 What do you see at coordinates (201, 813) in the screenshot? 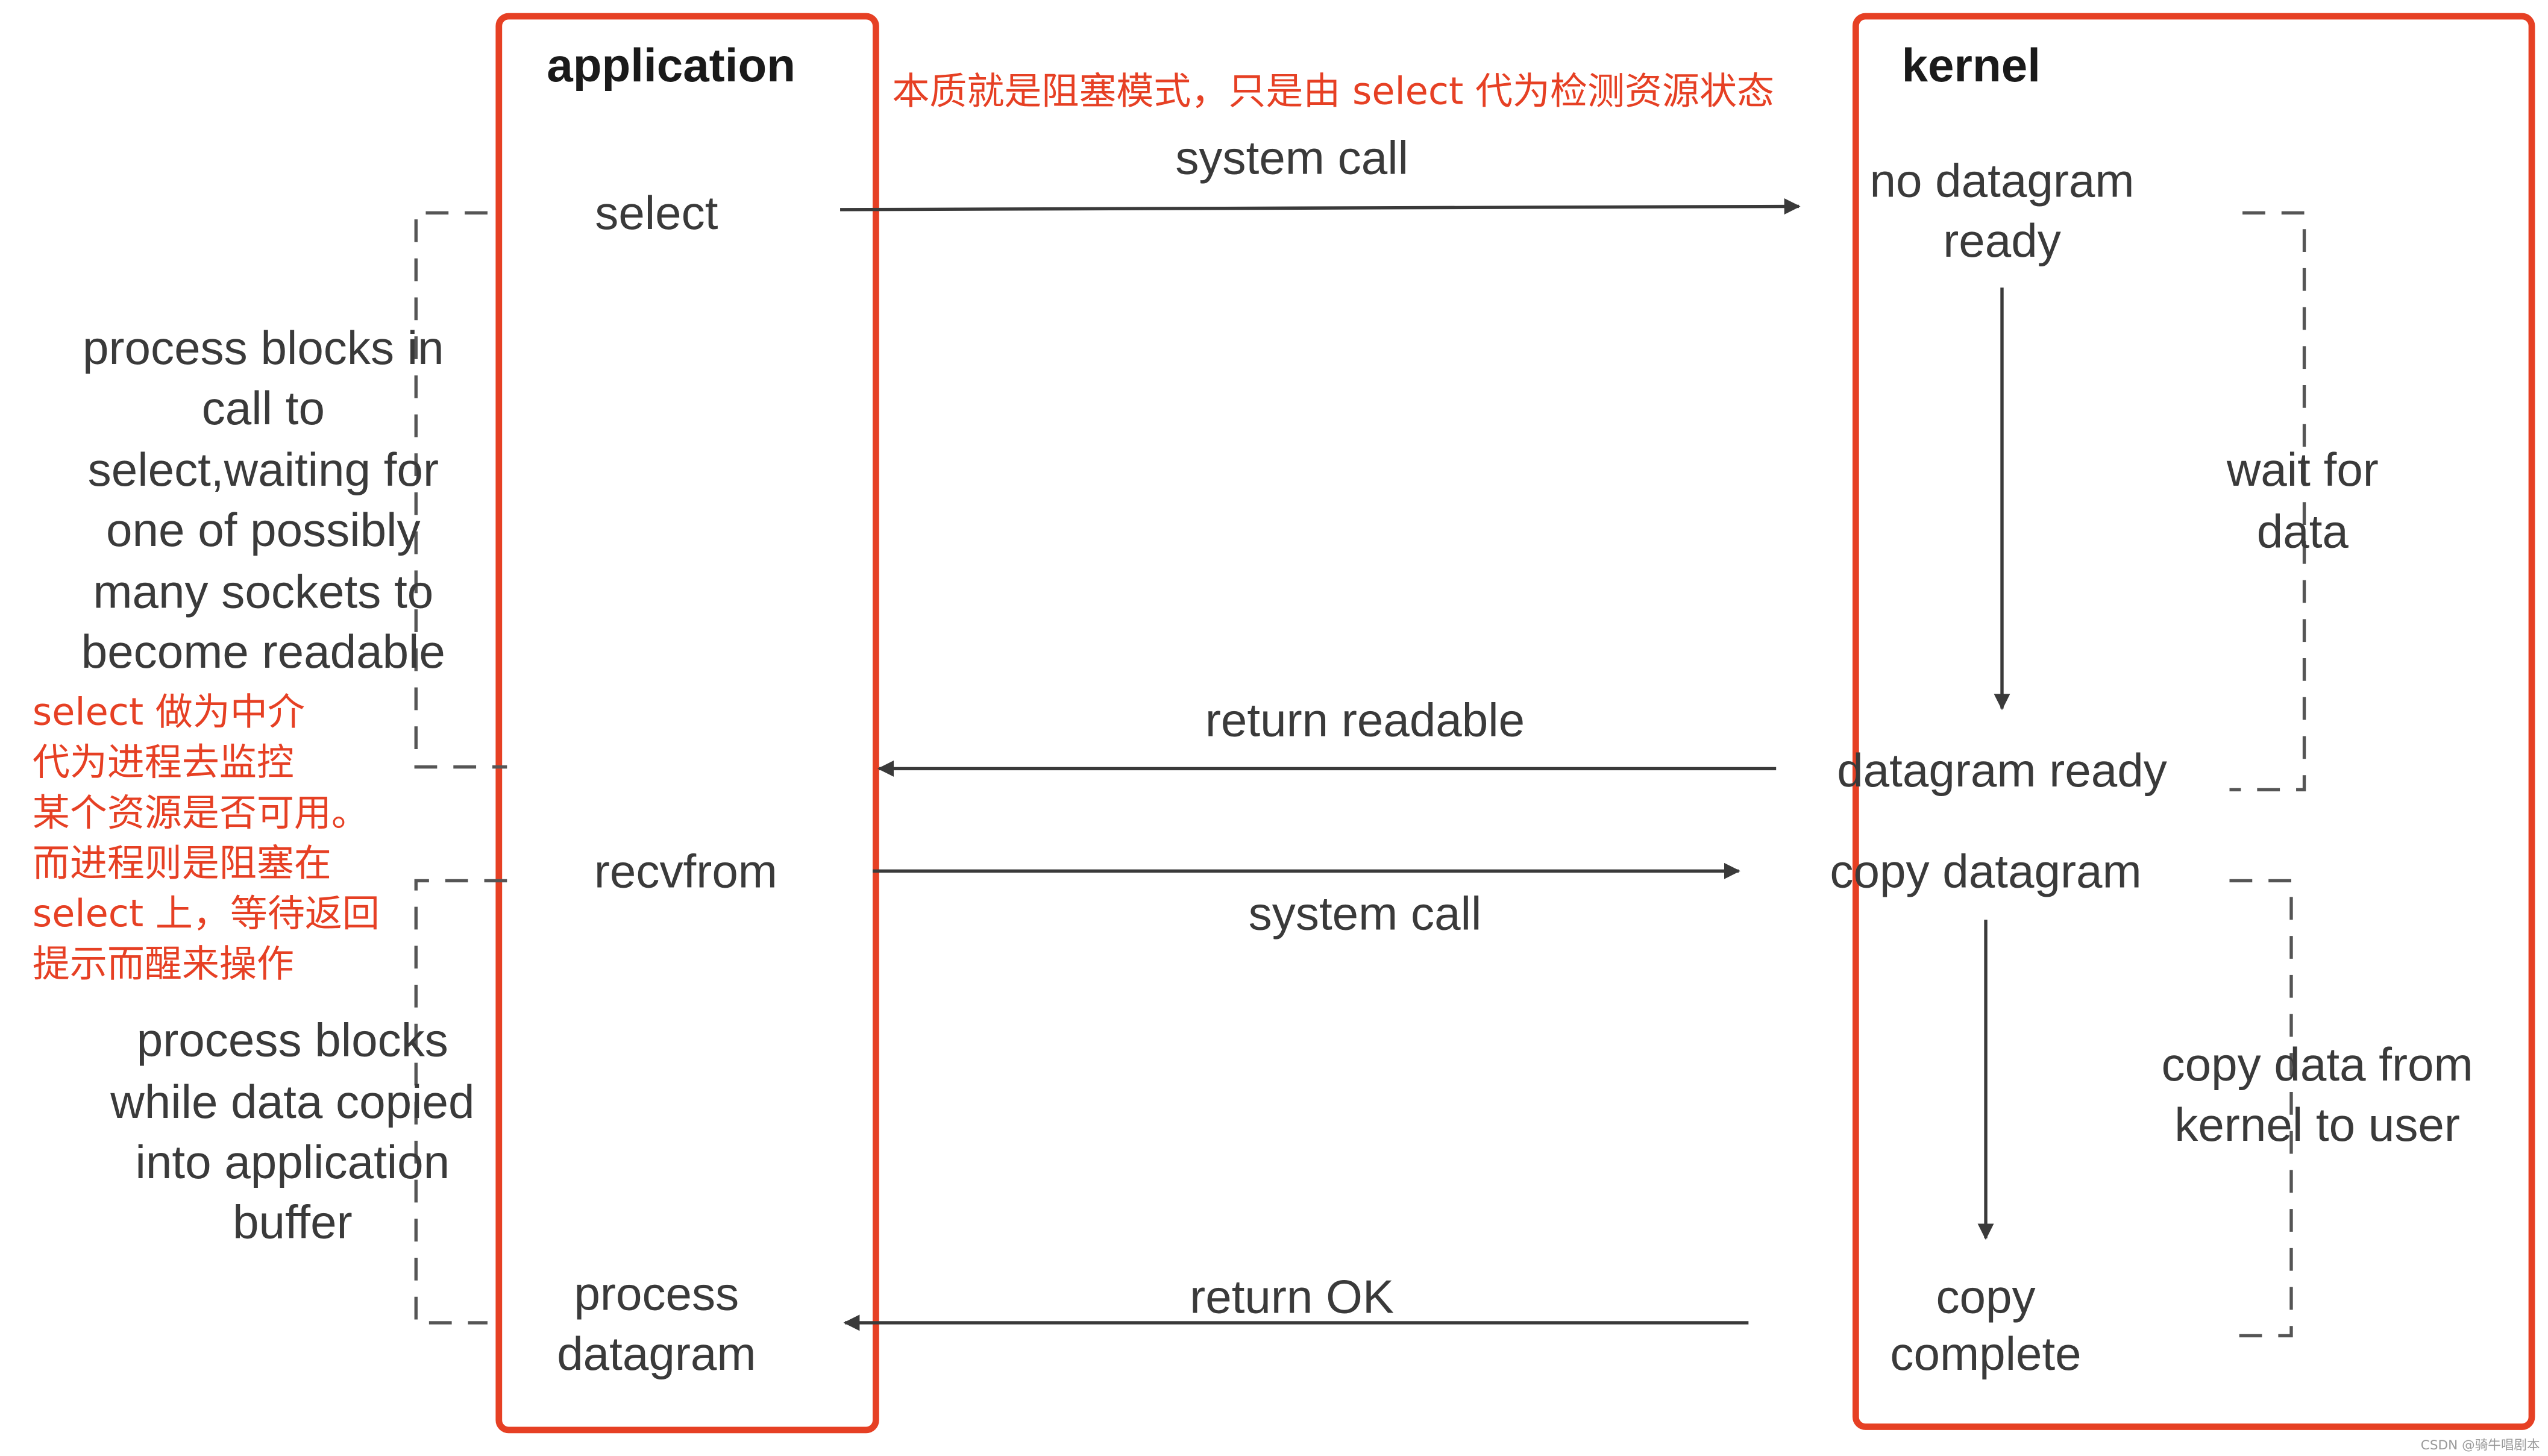
I see `annotation-line: 某个资源是否可用。` at bounding box center [201, 813].